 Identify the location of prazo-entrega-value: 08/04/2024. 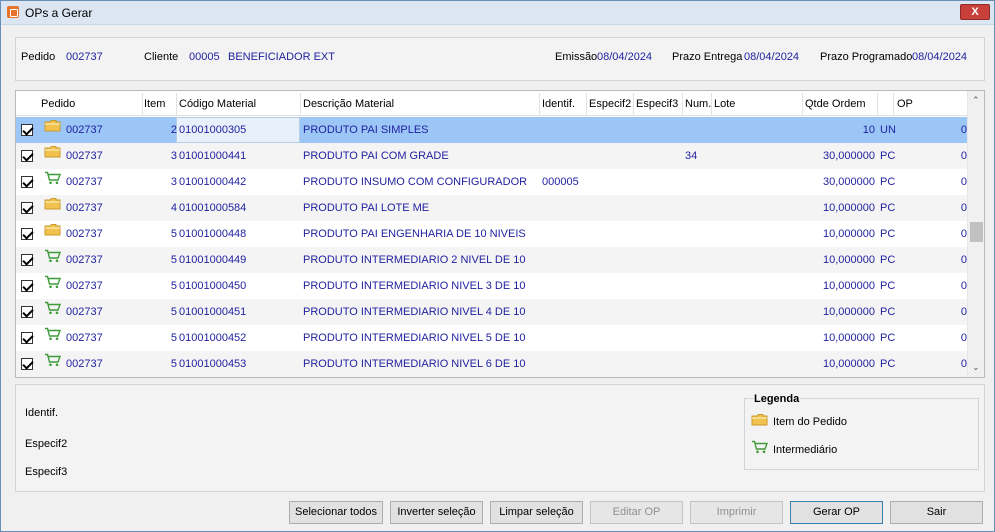
(772, 57).